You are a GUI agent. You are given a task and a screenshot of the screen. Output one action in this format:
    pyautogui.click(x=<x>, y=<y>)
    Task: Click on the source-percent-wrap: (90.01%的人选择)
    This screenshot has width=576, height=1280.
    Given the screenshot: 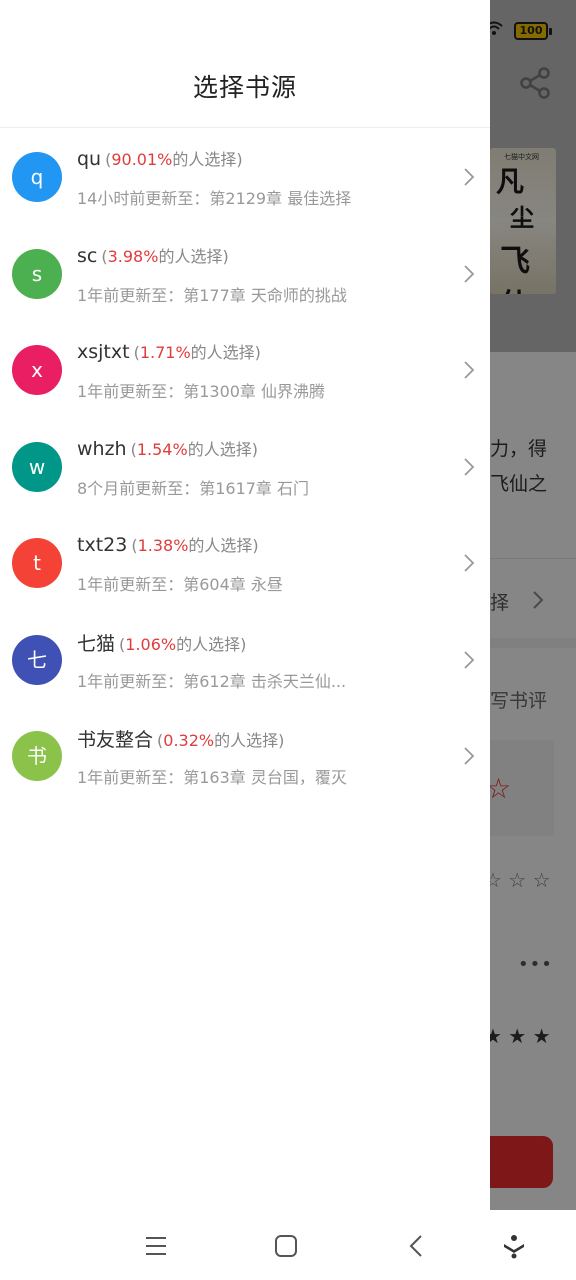 What is the action you would take?
    pyautogui.click(x=174, y=159)
    